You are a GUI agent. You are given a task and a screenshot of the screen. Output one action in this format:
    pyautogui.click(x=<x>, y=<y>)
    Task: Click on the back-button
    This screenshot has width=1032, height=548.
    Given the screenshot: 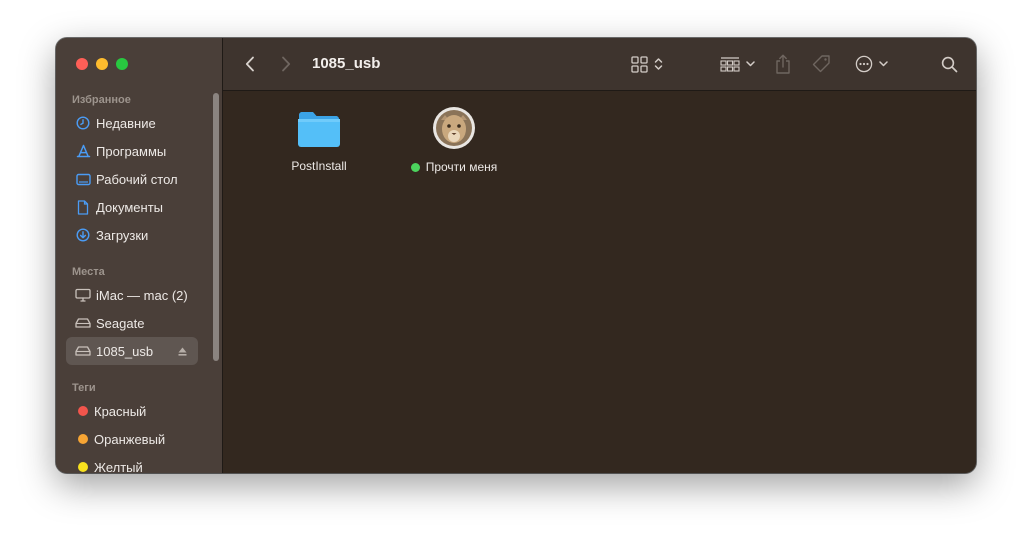 What is the action you would take?
    pyautogui.click(x=250, y=64)
    